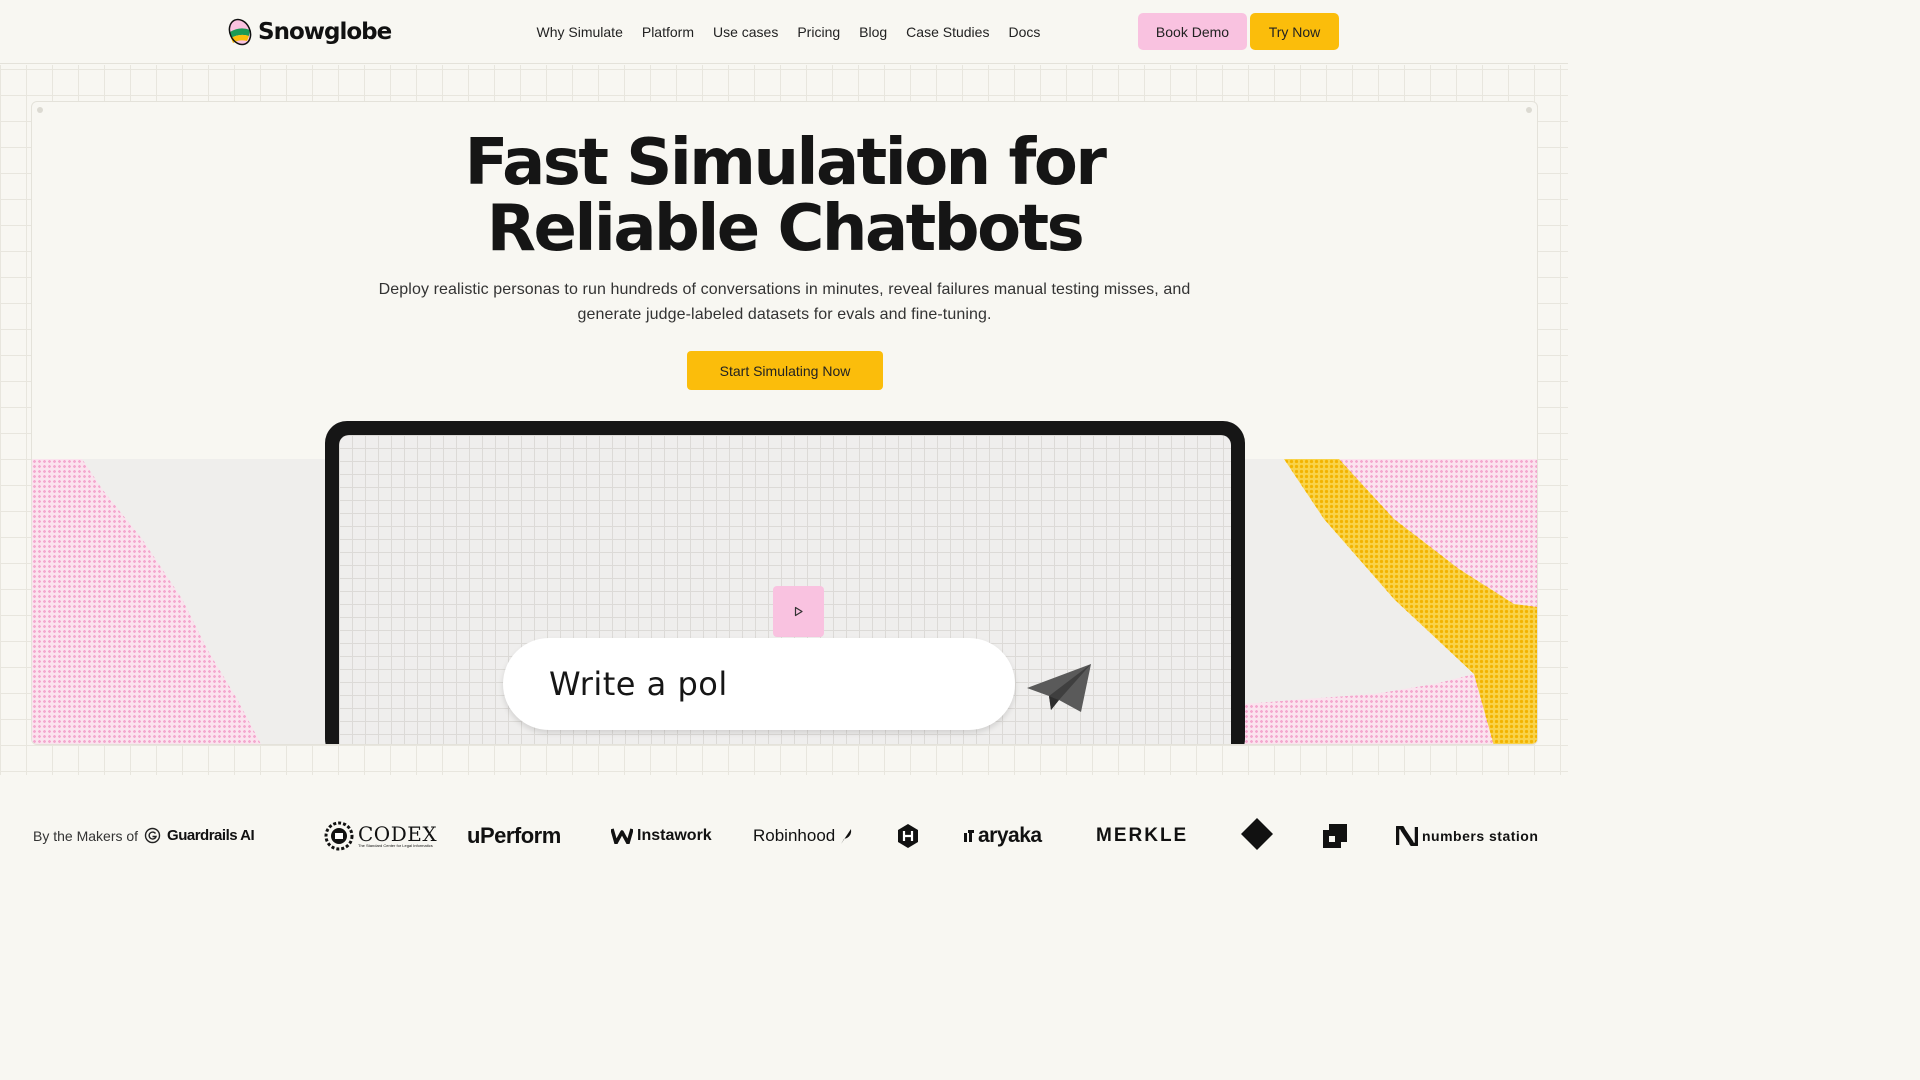 The image size is (1920, 1080). I want to click on h-hex-logo, so click(908, 836).